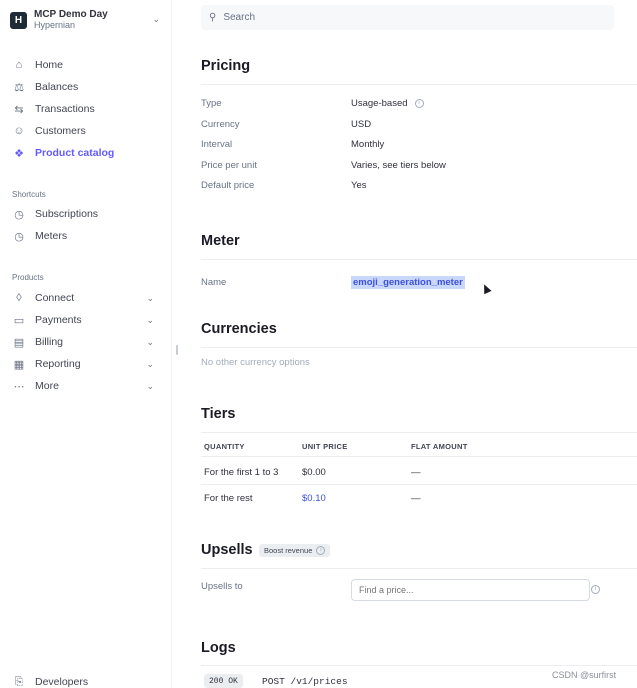 The height and width of the screenshot is (688, 637). I want to click on sidebar-item-label: Developers, so click(62, 682).